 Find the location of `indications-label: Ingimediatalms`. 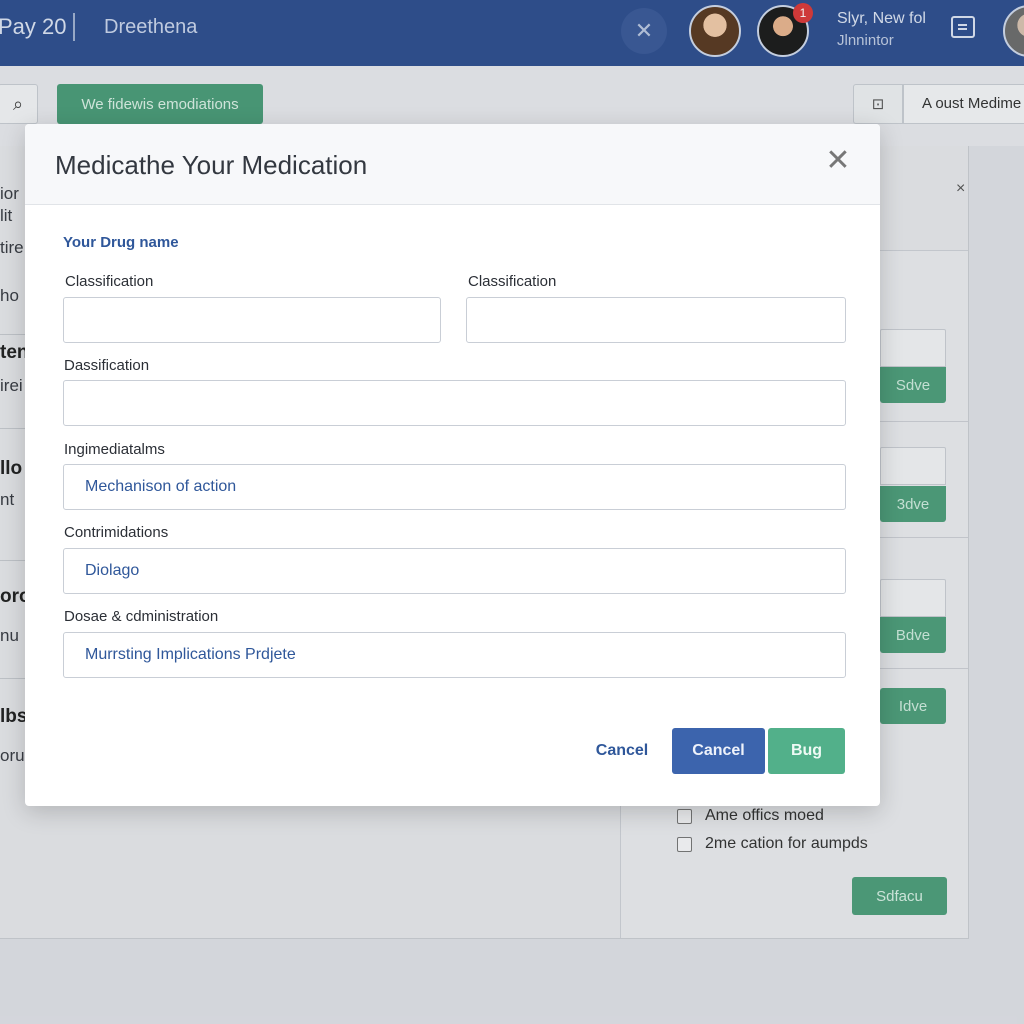

indications-label: Ingimediatalms is located at coordinates (114, 449).